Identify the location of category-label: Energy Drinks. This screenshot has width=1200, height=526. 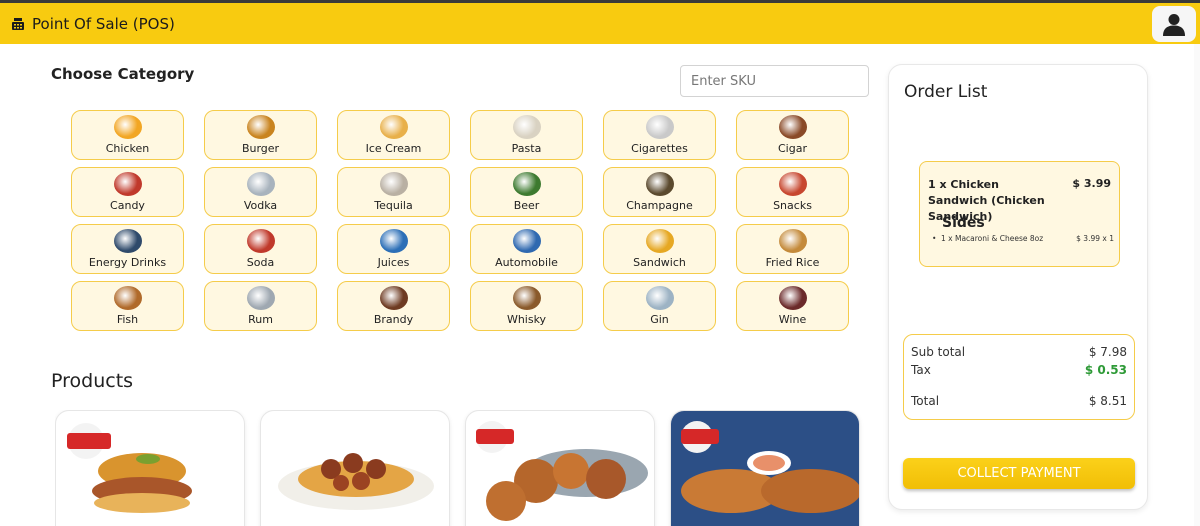
(127, 262).